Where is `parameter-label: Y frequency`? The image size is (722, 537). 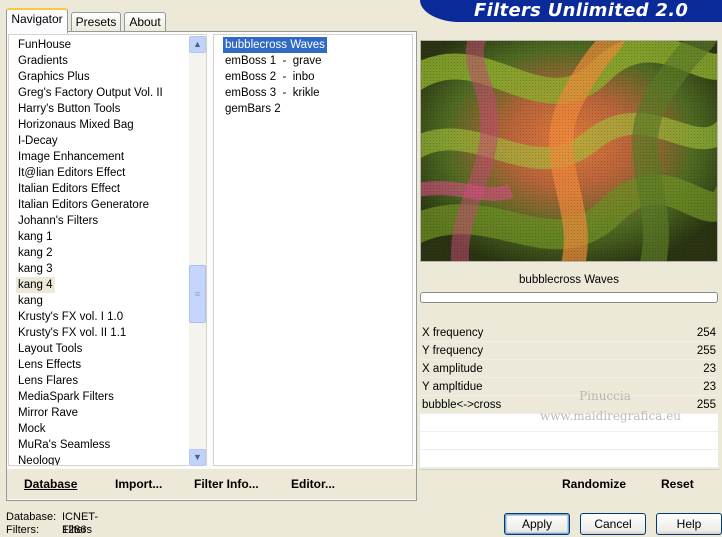
parameter-label: Y frequency is located at coordinates (453, 351).